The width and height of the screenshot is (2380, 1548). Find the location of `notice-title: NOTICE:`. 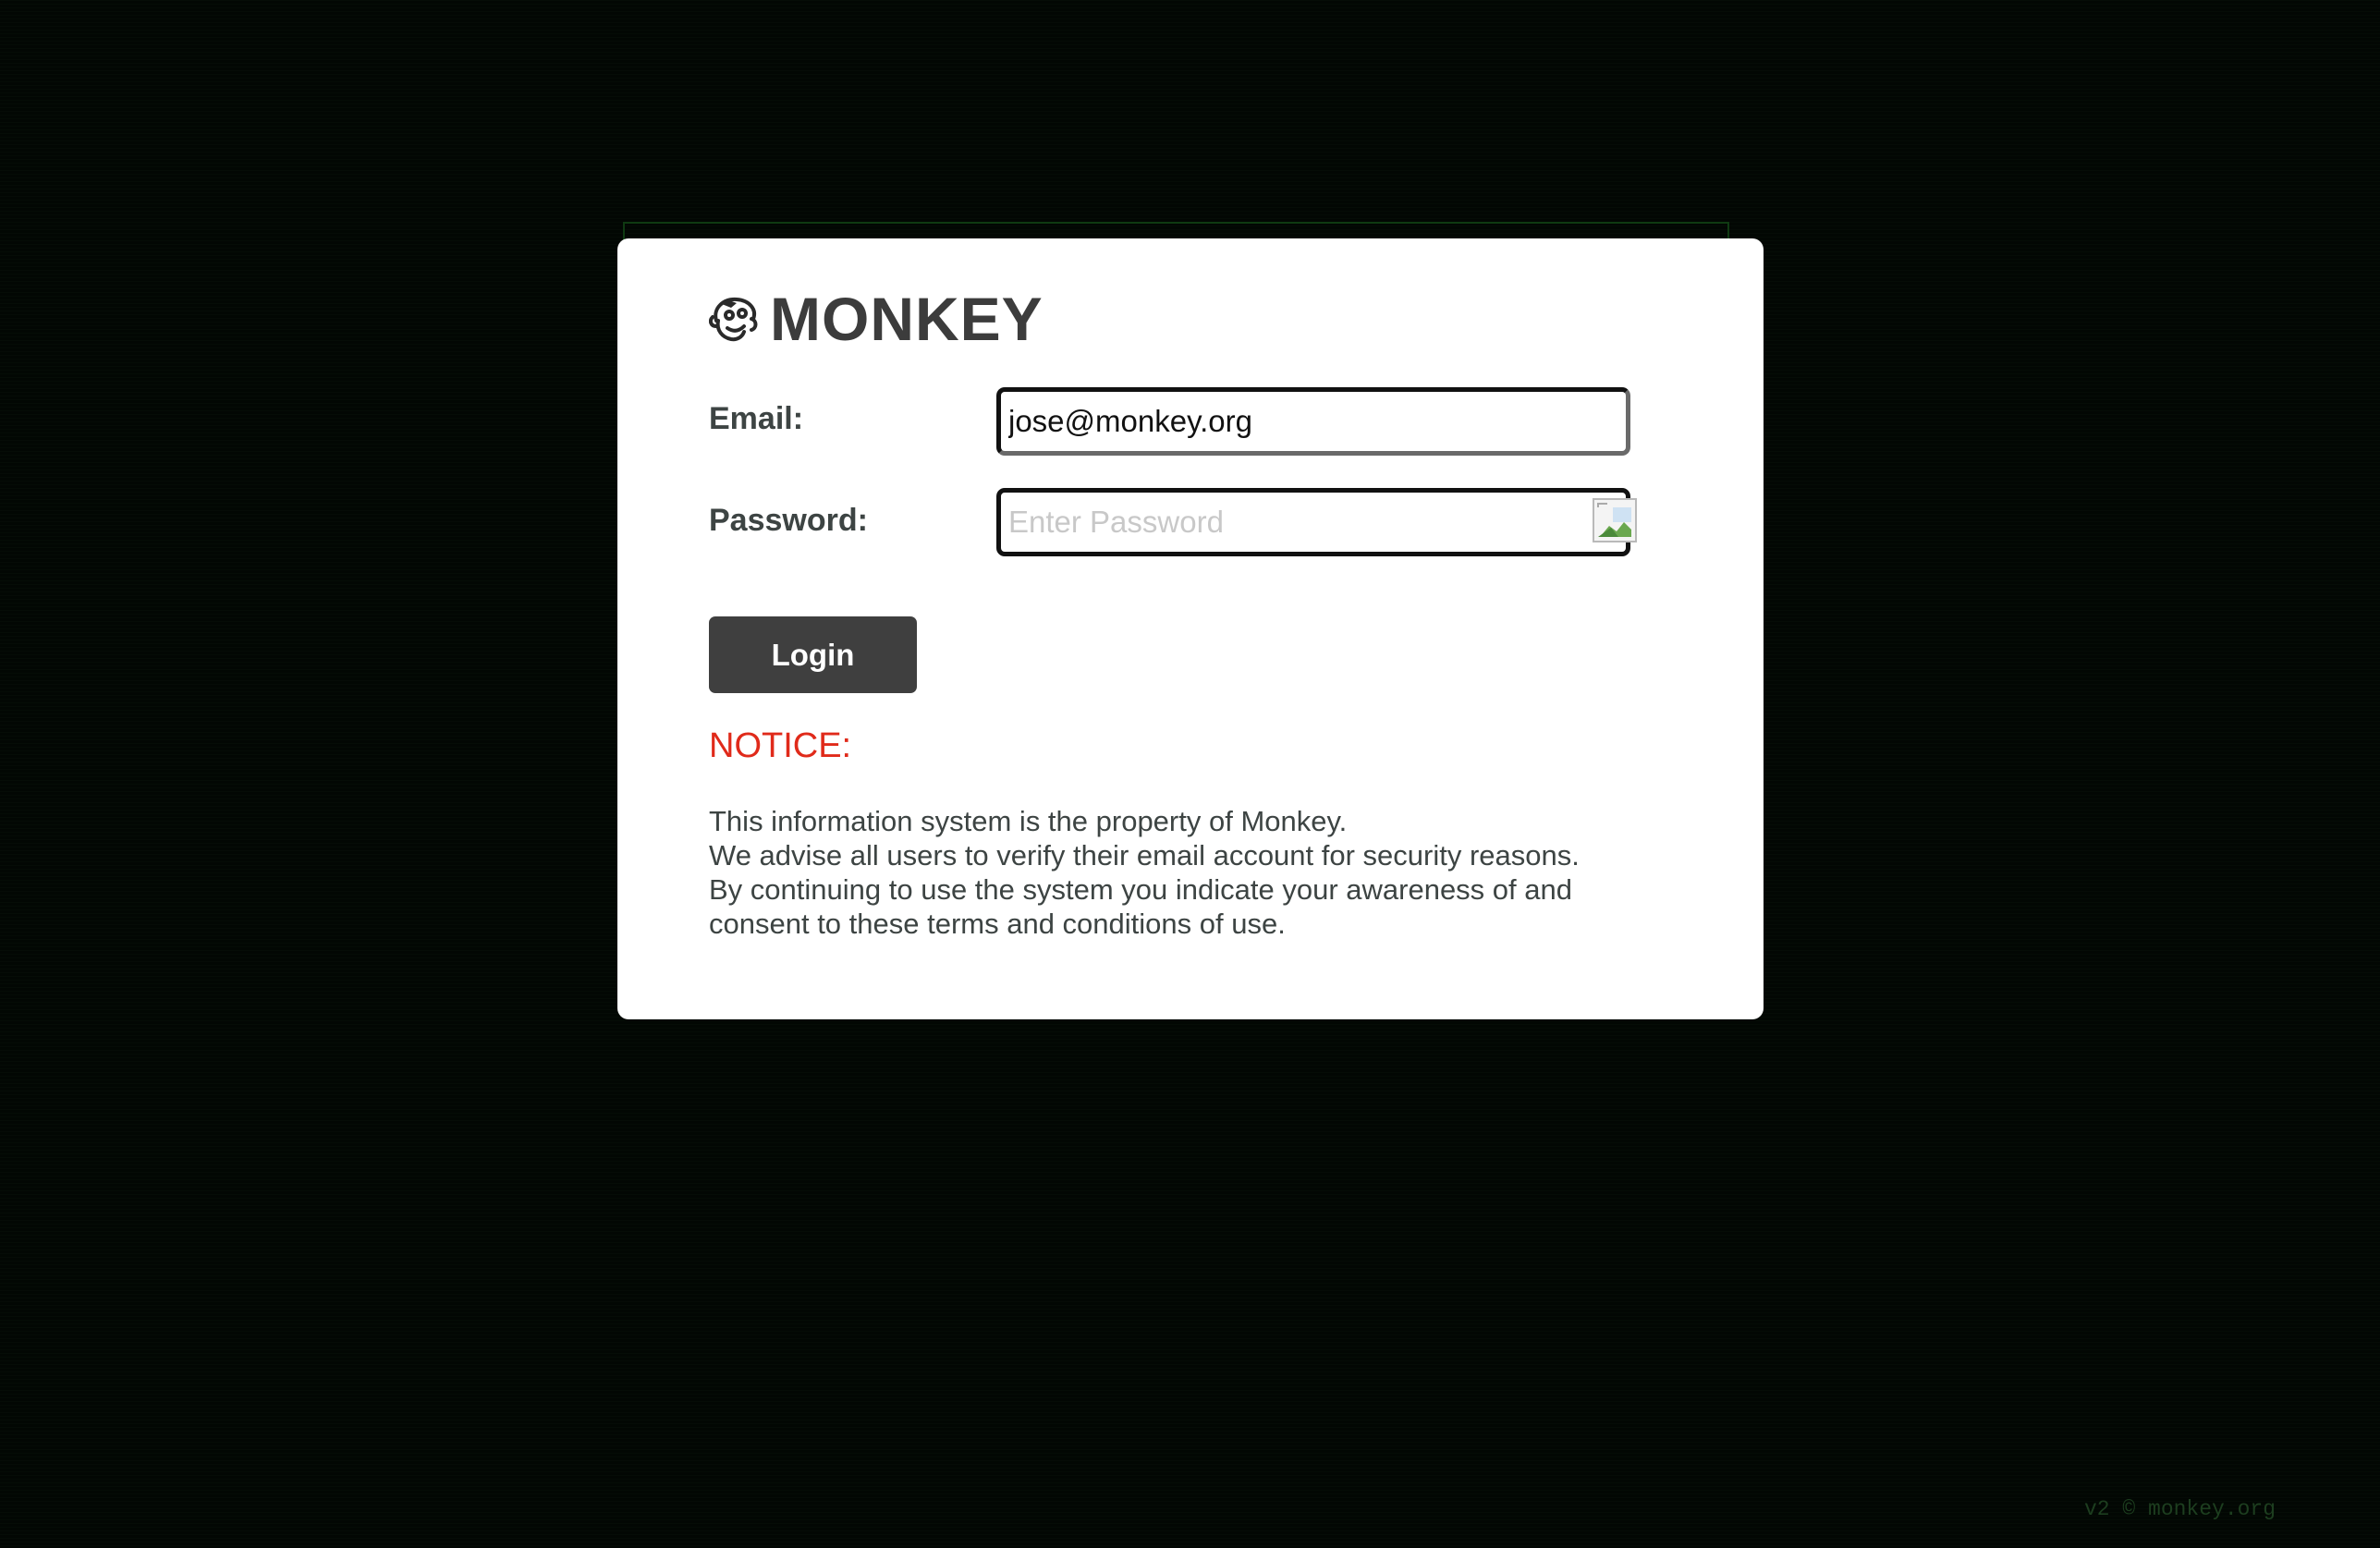

notice-title: NOTICE: is located at coordinates (780, 746).